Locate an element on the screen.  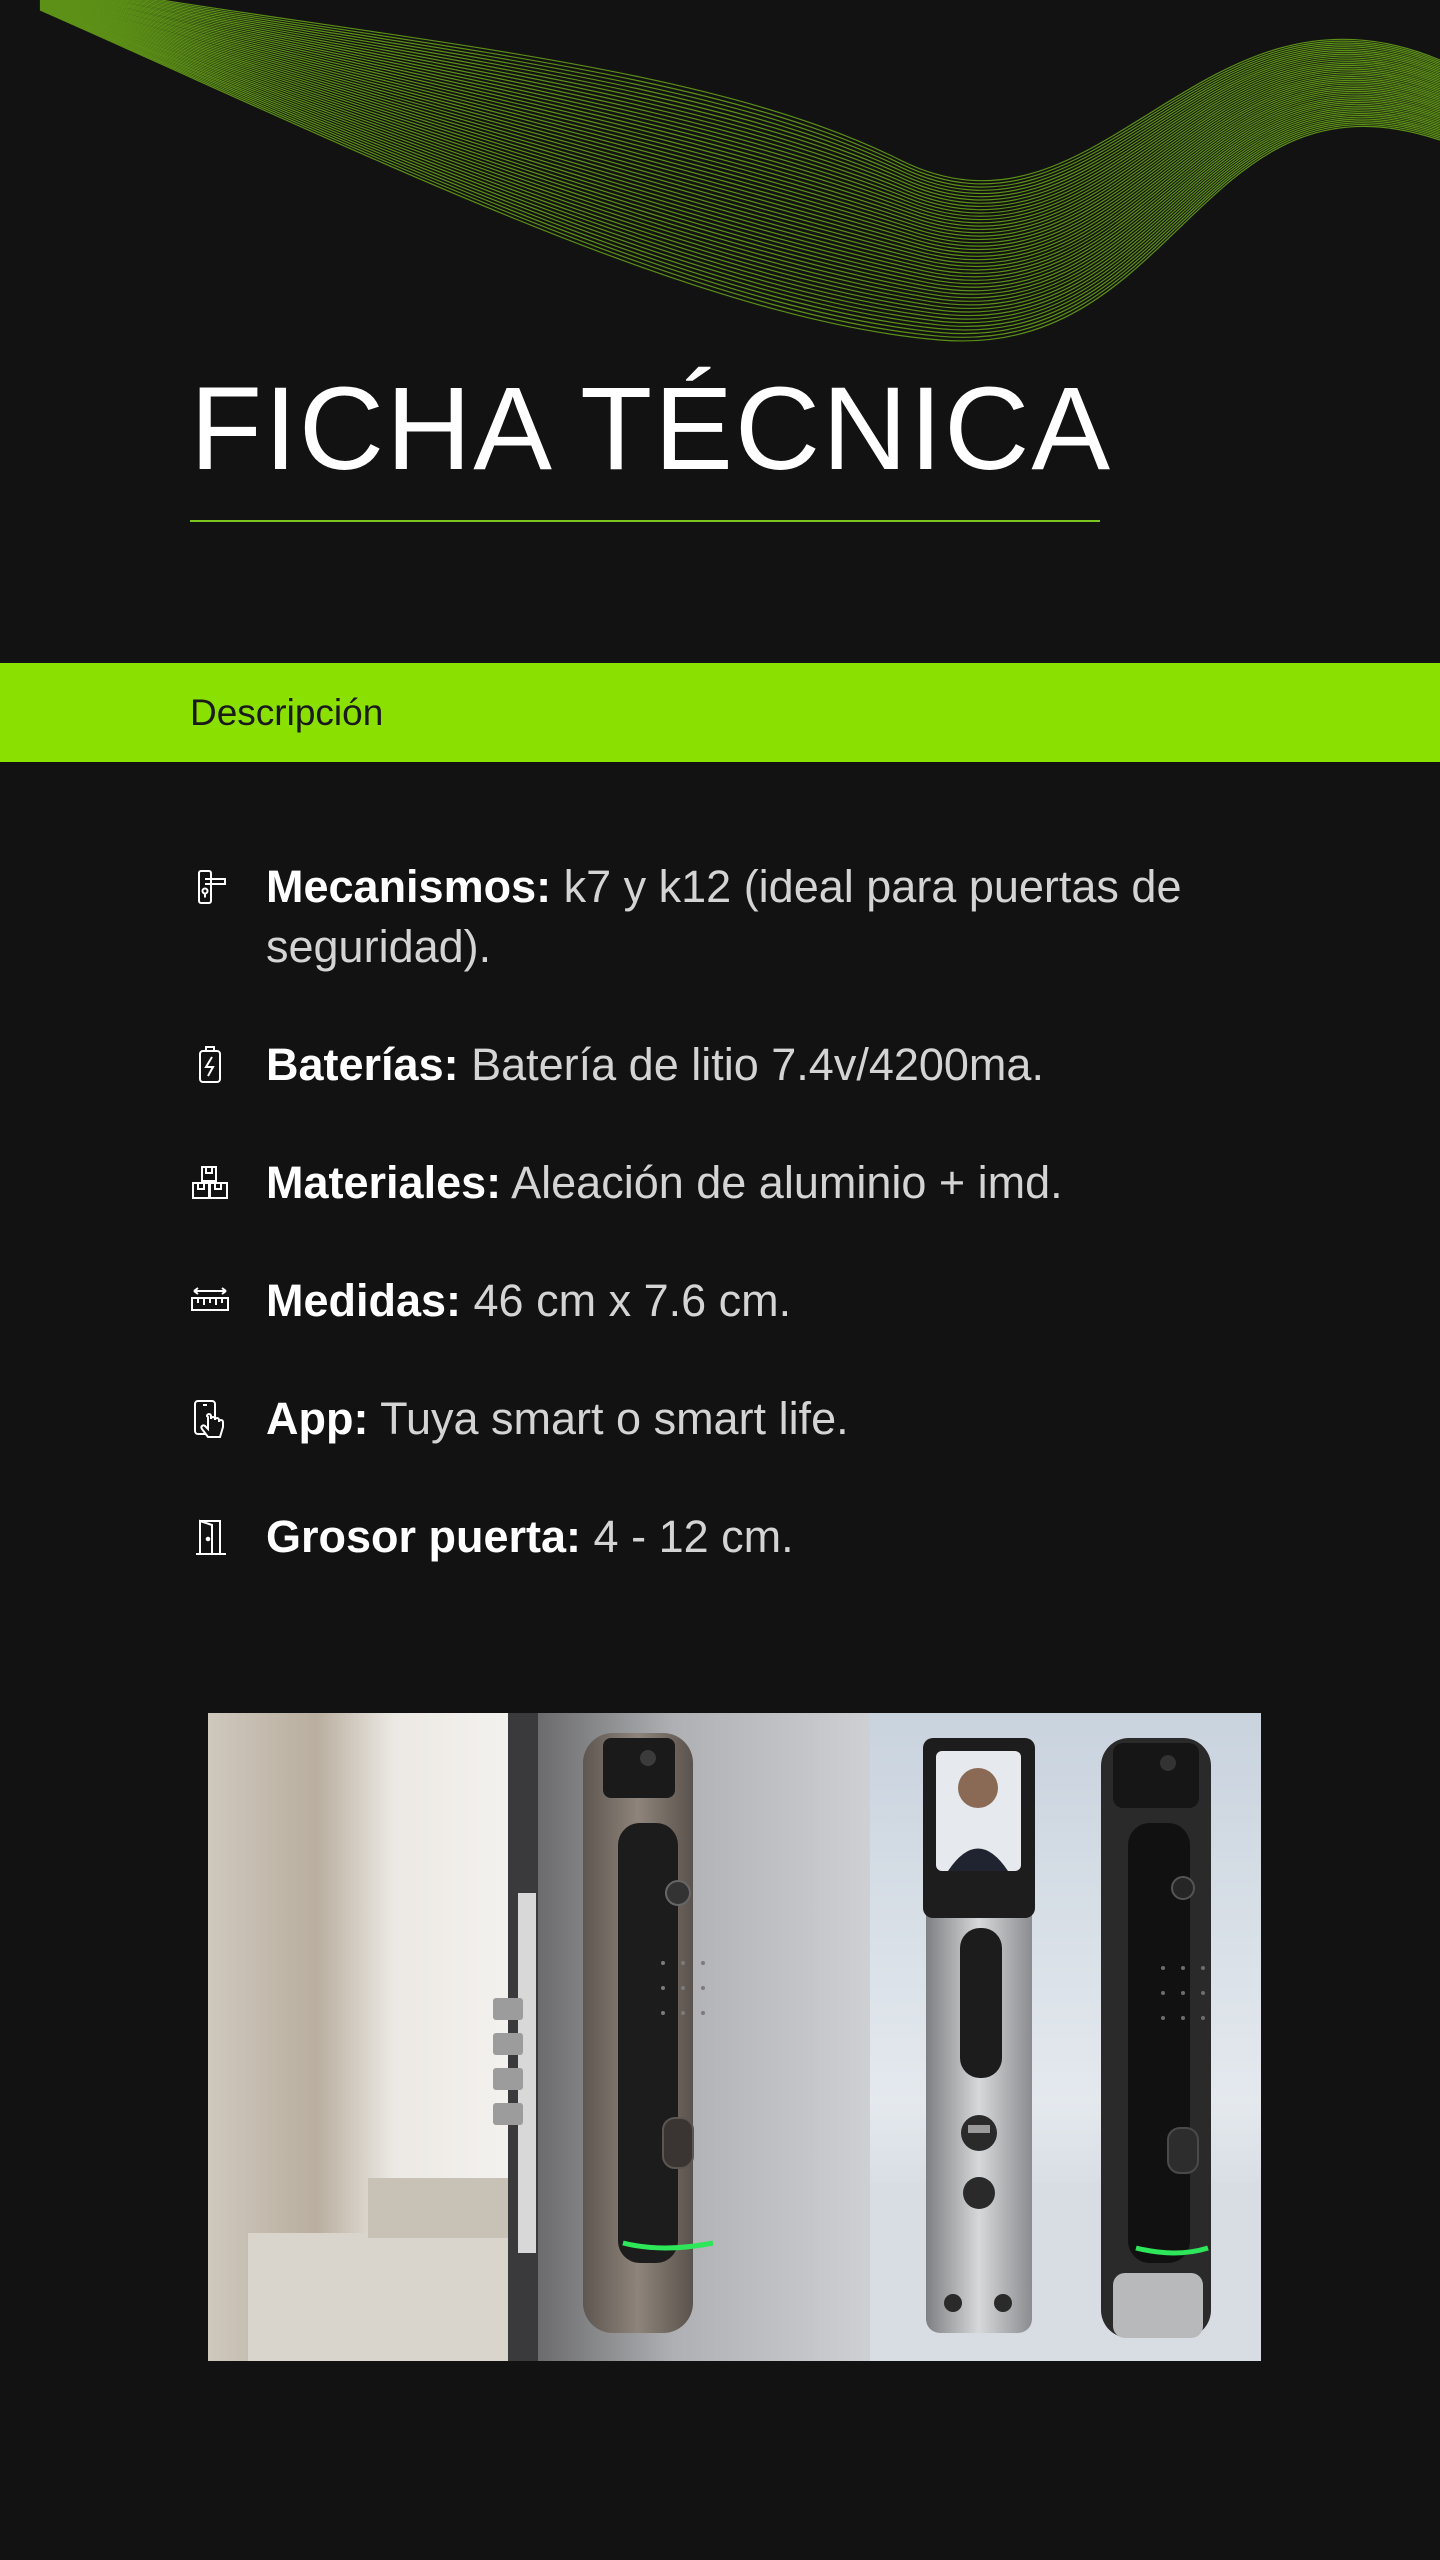
title-underline is located at coordinates (645, 521).